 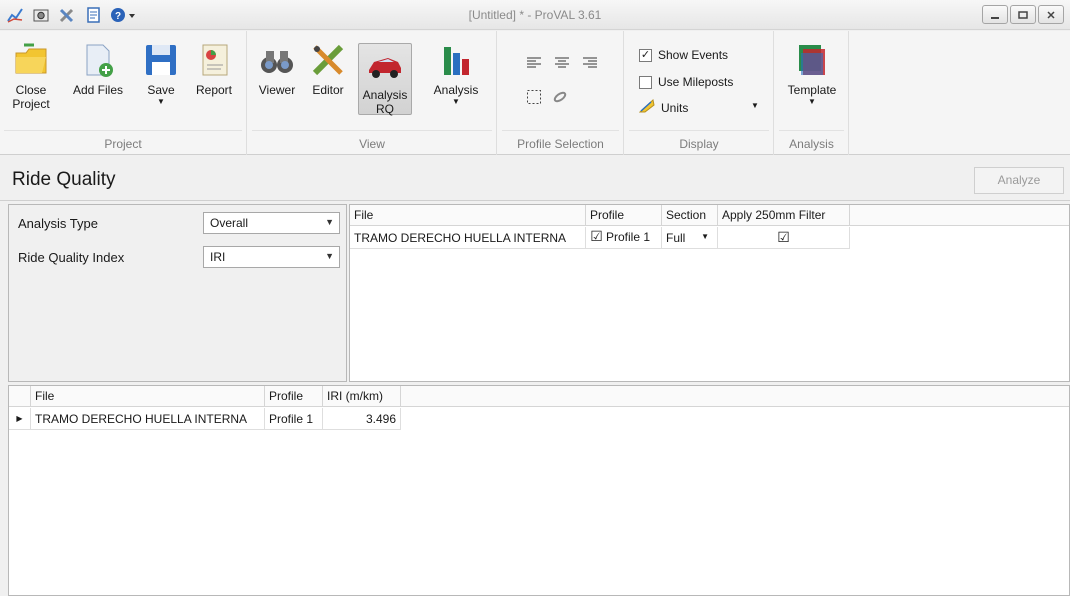 I want to click on link-icon, so click(x=560, y=98).